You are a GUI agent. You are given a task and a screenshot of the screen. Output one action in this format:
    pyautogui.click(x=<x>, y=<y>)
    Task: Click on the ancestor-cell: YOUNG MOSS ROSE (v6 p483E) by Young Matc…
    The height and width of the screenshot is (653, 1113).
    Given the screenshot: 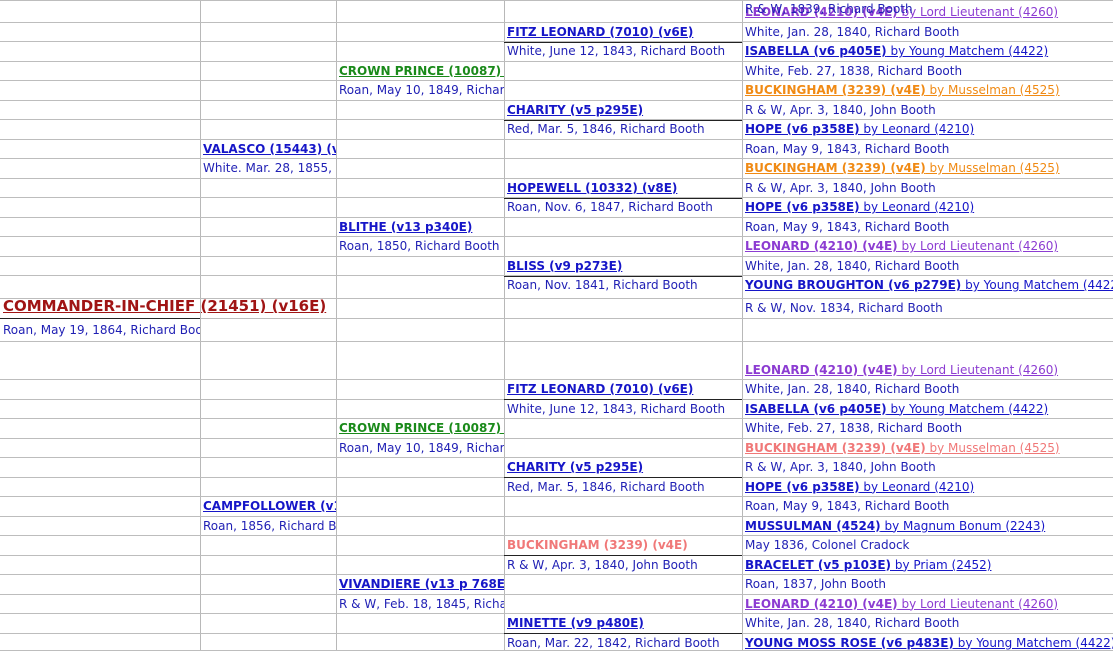 What is the action you would take?
    pyautogui.click(x=927, y=643)
    